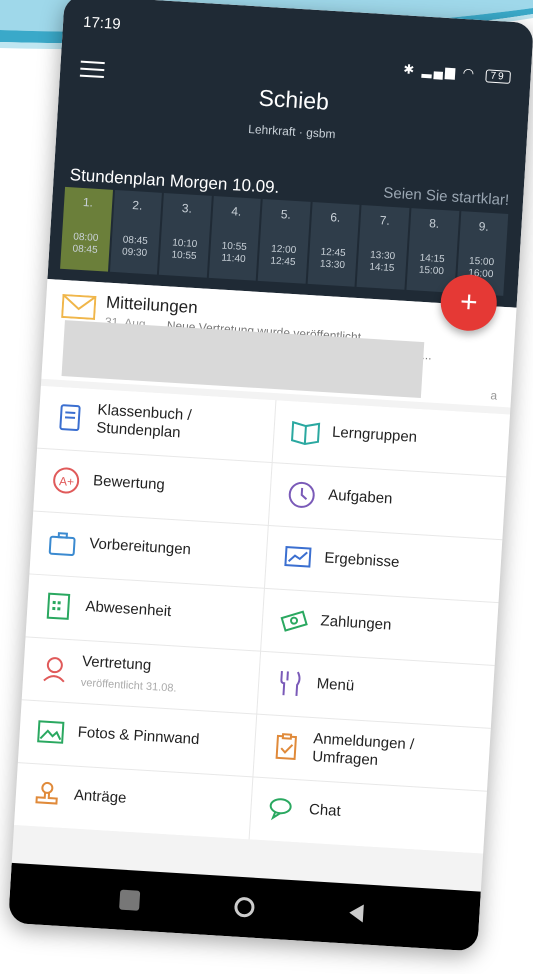 This screenshot has width=533, height=974. I want to click on tile-chat: Chat, so click(368, 815).